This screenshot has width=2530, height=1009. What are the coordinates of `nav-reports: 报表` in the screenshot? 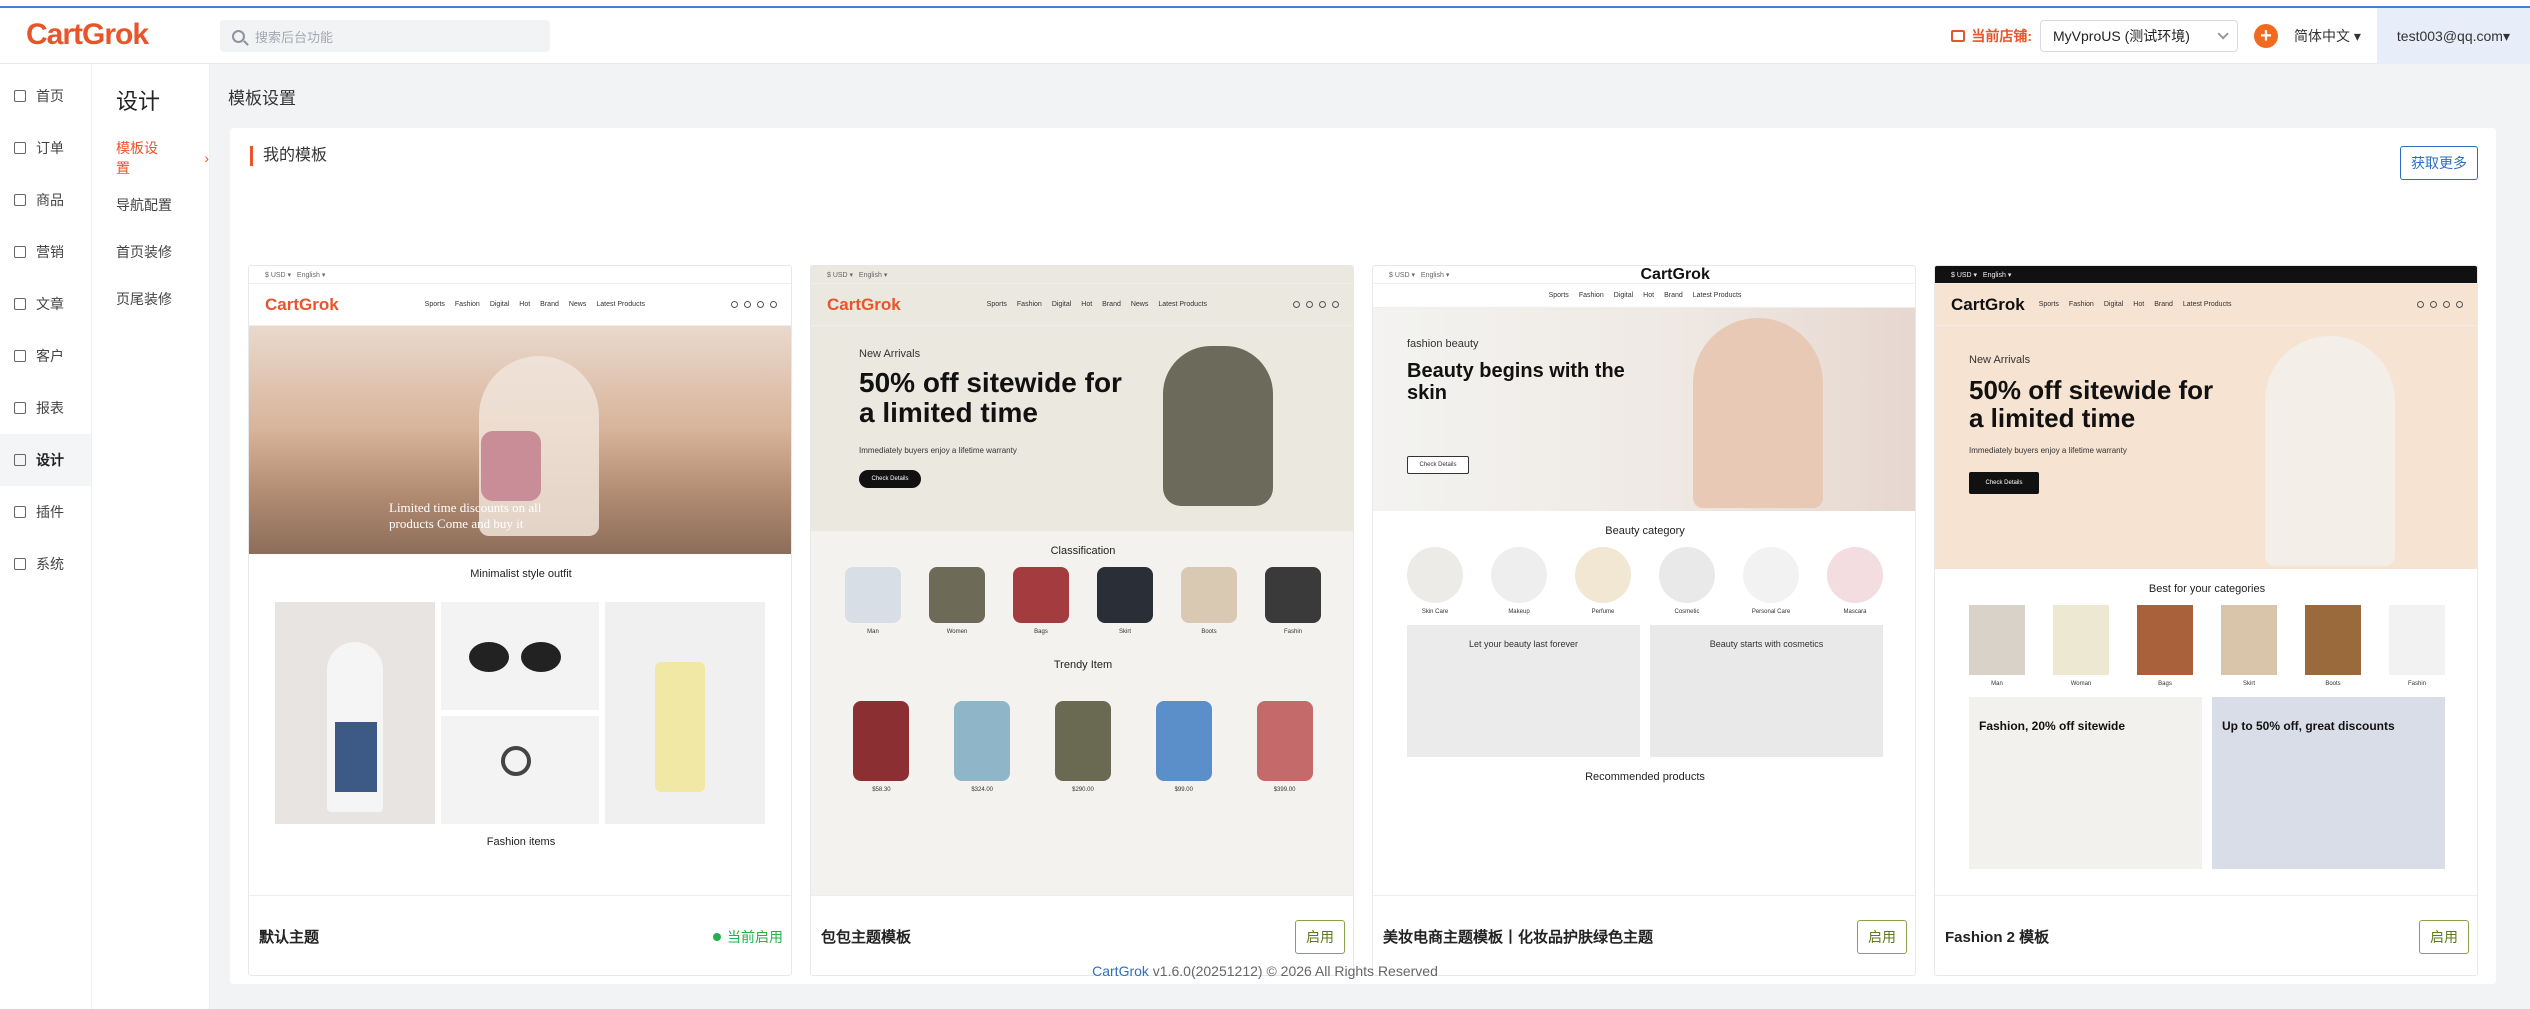 It's located at (45, 408).